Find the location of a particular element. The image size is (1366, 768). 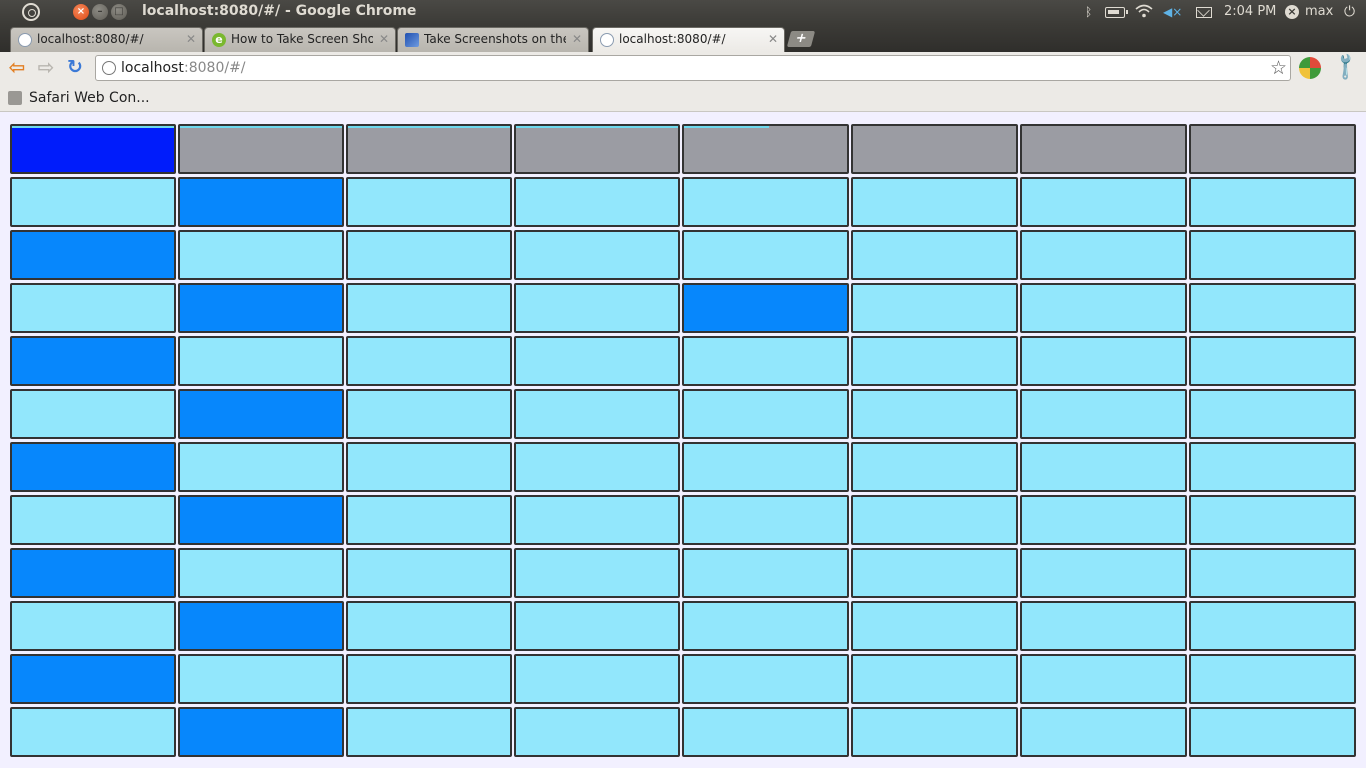

battery-icon is located at coordinates (1116, 12).